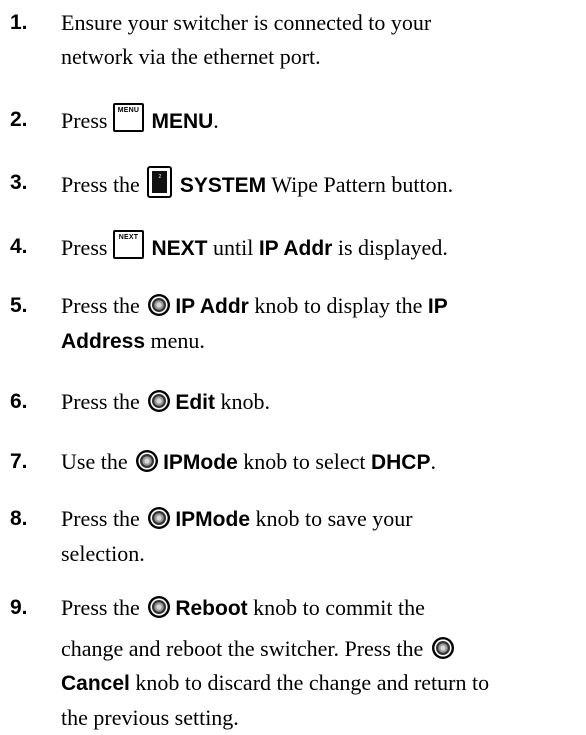 The image size is (586, 735). Describe the element at coordinates (19, 401) in the screenshot. I see `step-number: 6.` at that location.